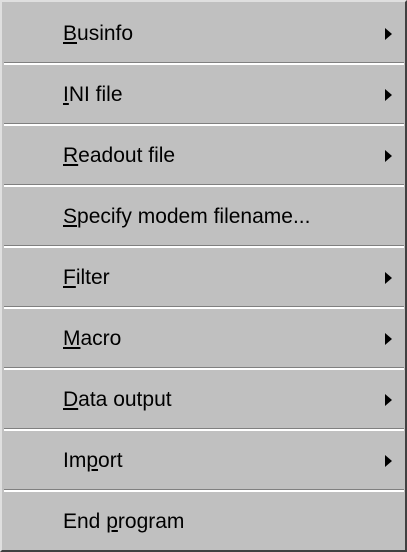  I want to click on menu-item-label: INI file, so click(93, 94).